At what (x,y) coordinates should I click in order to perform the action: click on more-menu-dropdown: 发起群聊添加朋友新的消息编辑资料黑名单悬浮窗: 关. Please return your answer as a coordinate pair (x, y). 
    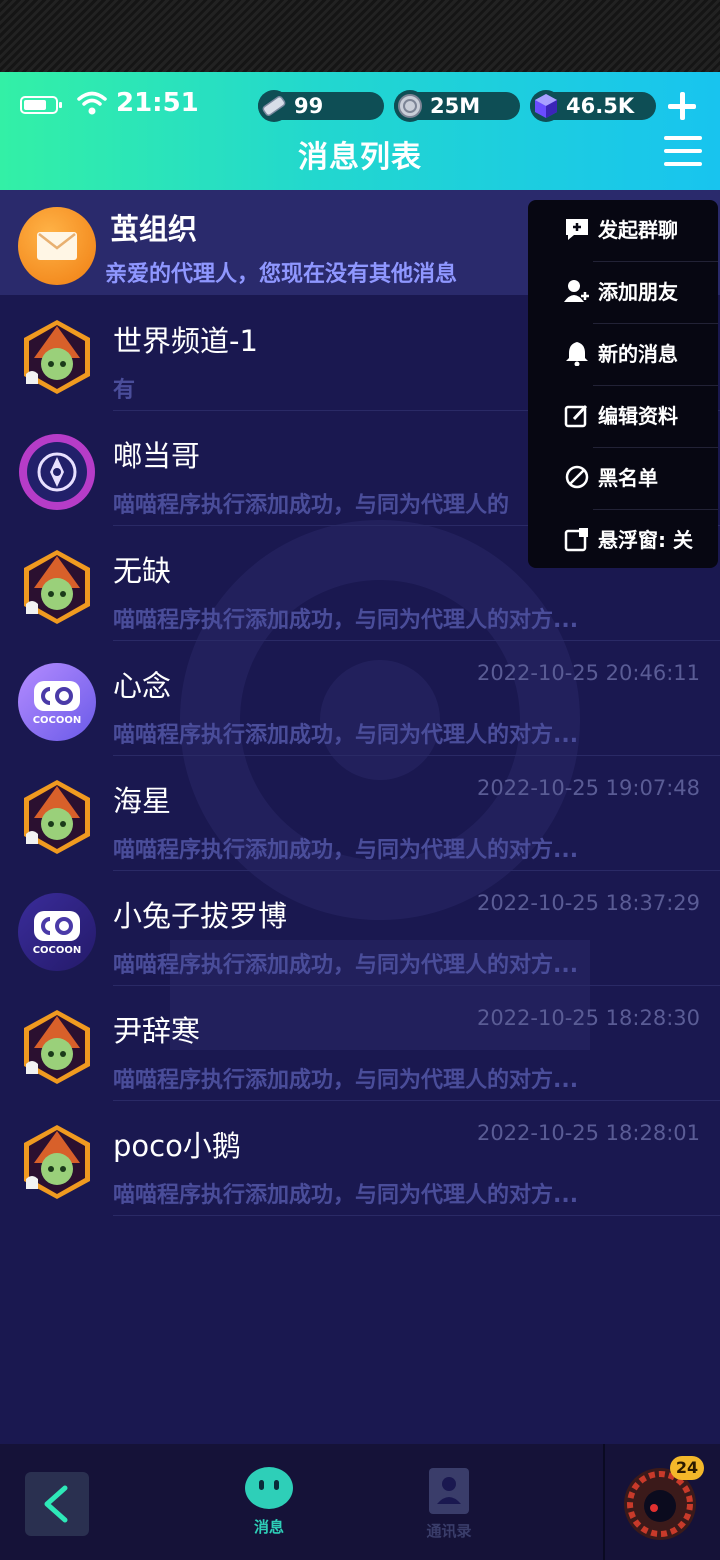
    Looking at the image, I should click on (623, 384).